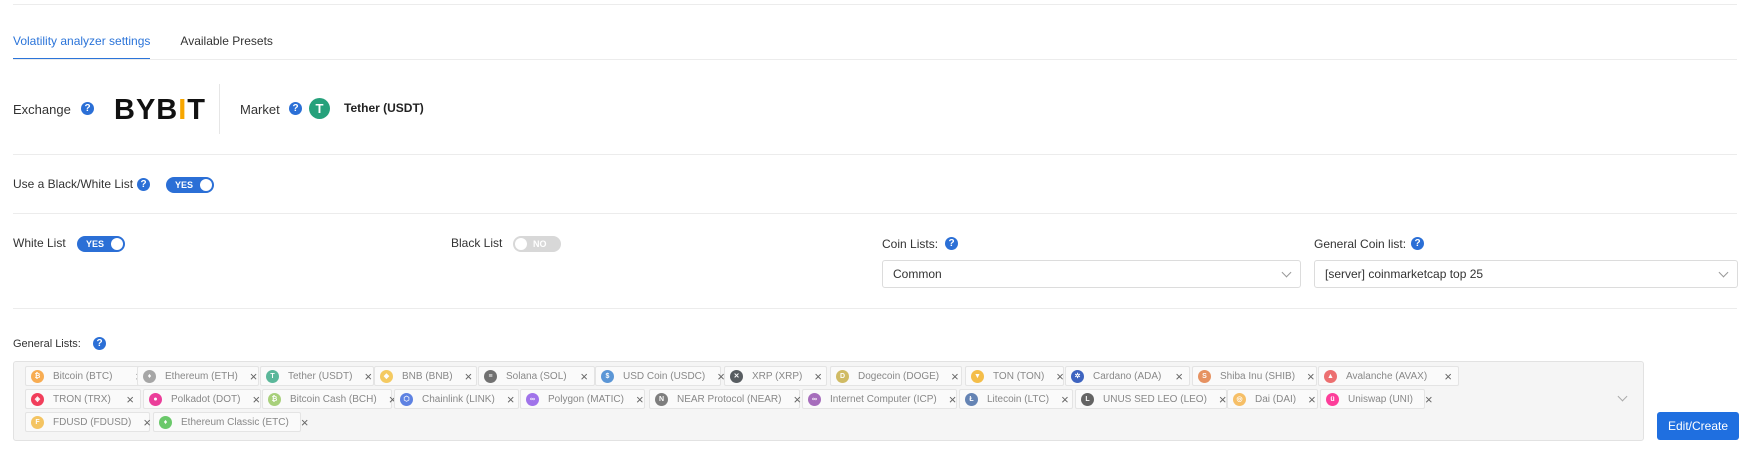 This screenshot has height=461, width=1750. Describe the element at coordinates (83, 399) in the screenshot. I see `coin-tag: ◈ TRON (TRX) ×` at that location.